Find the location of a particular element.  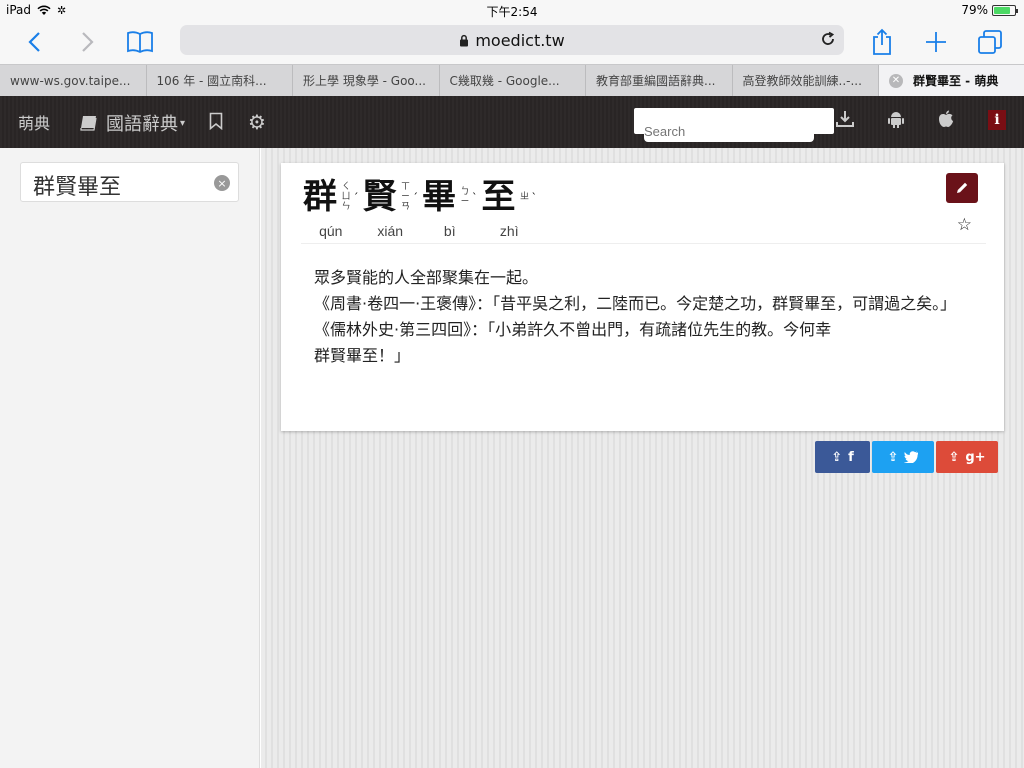

share-facebook-button: ⇪ f is located at coordinates (842, 457).